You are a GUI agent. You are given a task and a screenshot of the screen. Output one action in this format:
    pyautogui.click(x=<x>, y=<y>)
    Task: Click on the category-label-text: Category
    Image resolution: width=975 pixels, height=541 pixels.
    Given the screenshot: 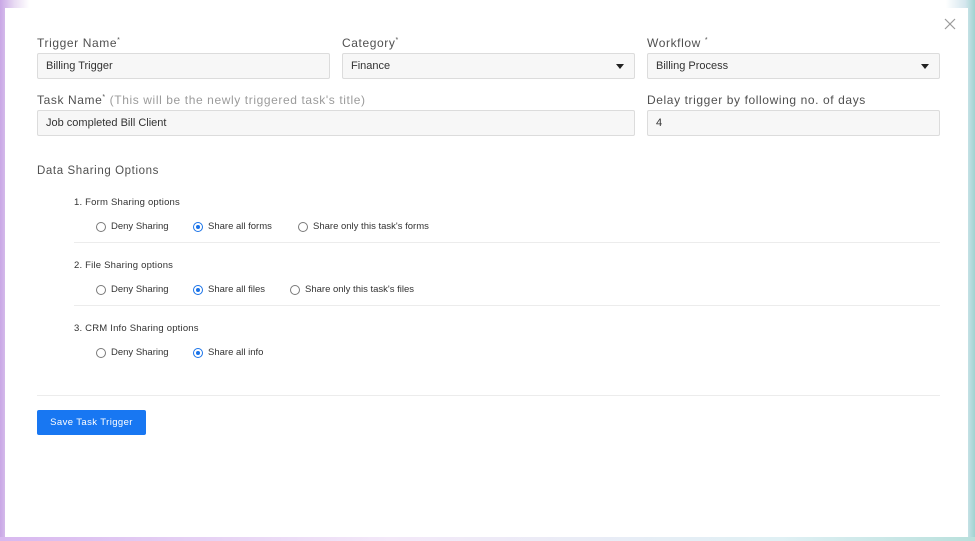 What is the action you would take?
    pyautogui.click(x=369, y=43)
    